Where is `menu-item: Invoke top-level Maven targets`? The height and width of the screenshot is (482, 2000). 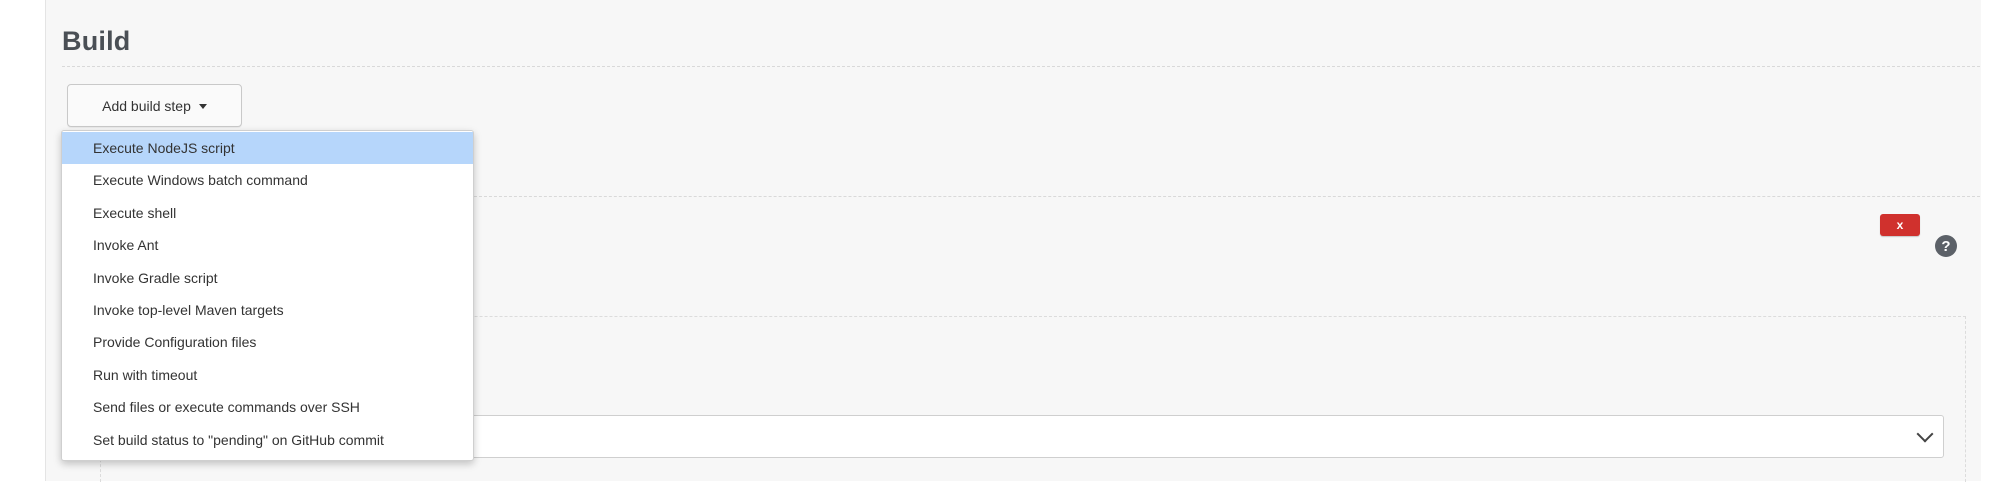 menu-item: Invoke top-level Maven targets is located at coordinates (267, 310).